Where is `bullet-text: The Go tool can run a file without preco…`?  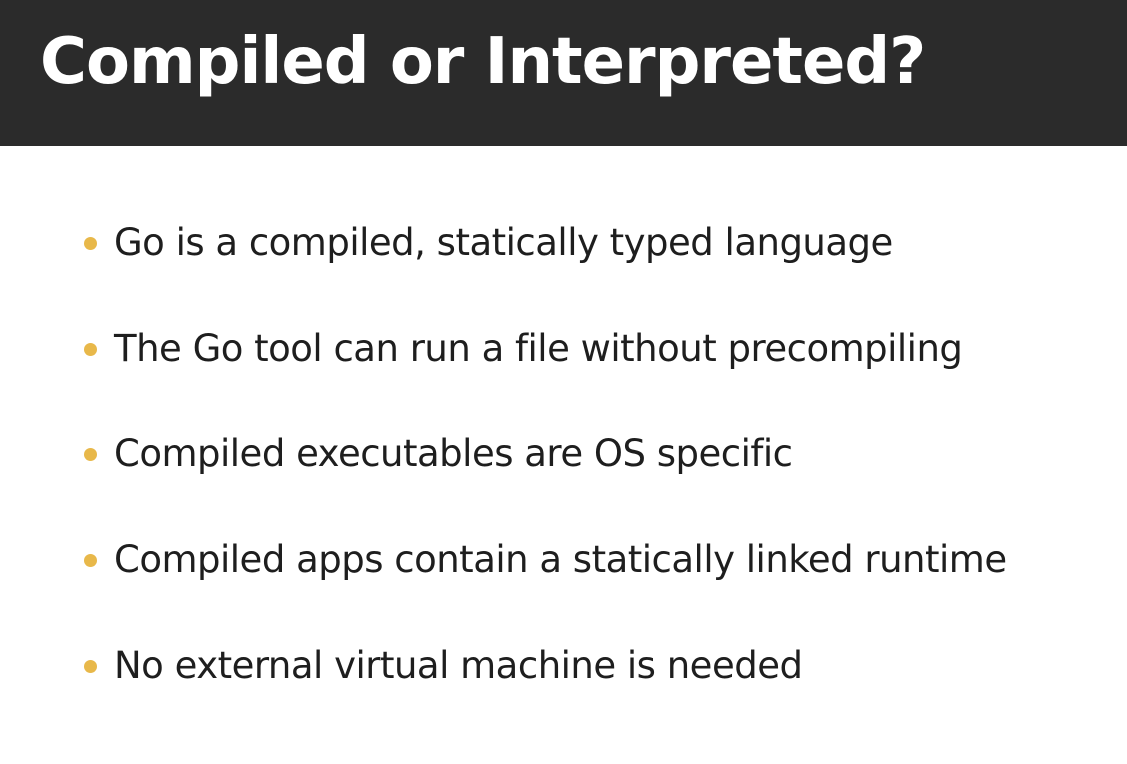 bullet-text: The Go tool can run a file without preco… is located at coordinates (538, 348).